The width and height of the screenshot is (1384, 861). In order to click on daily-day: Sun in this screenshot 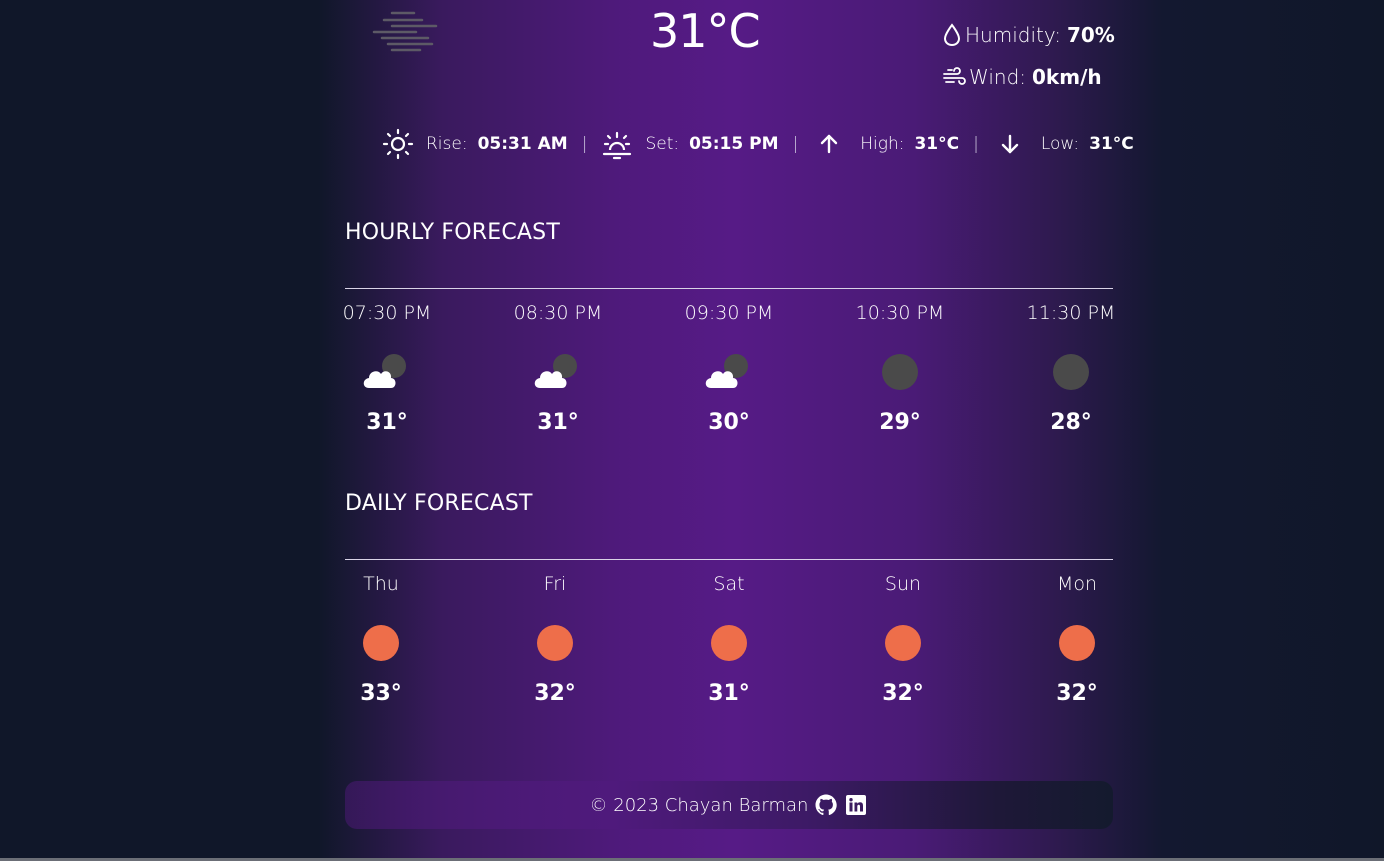, I will do `click(903, 584)`.